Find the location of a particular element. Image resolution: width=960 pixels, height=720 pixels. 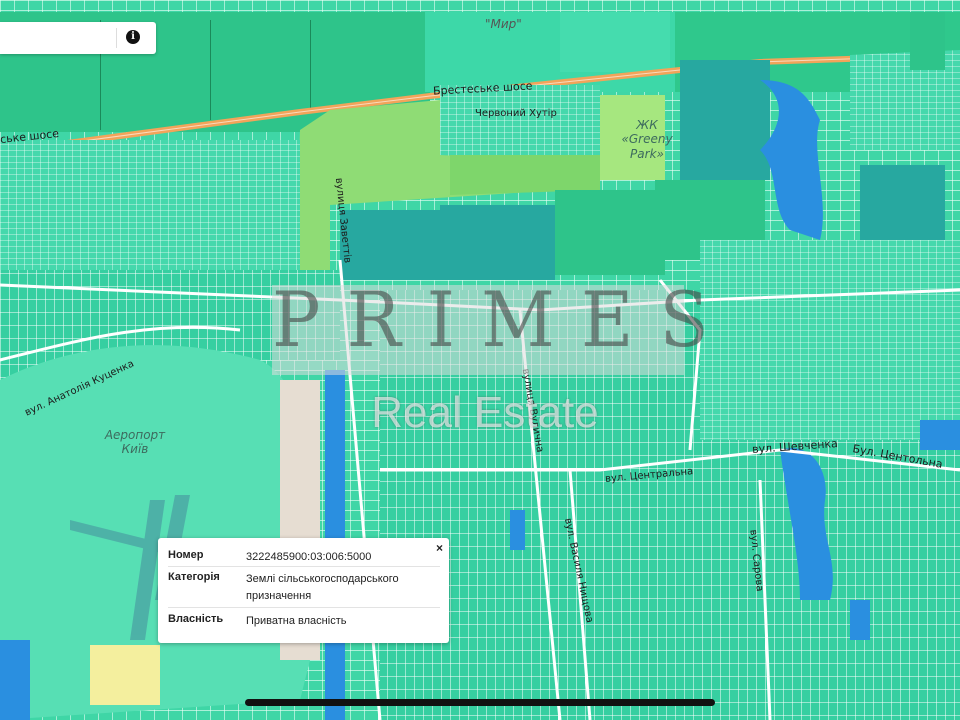

popup-key-number: Номер is located at coordinates (186, 555).